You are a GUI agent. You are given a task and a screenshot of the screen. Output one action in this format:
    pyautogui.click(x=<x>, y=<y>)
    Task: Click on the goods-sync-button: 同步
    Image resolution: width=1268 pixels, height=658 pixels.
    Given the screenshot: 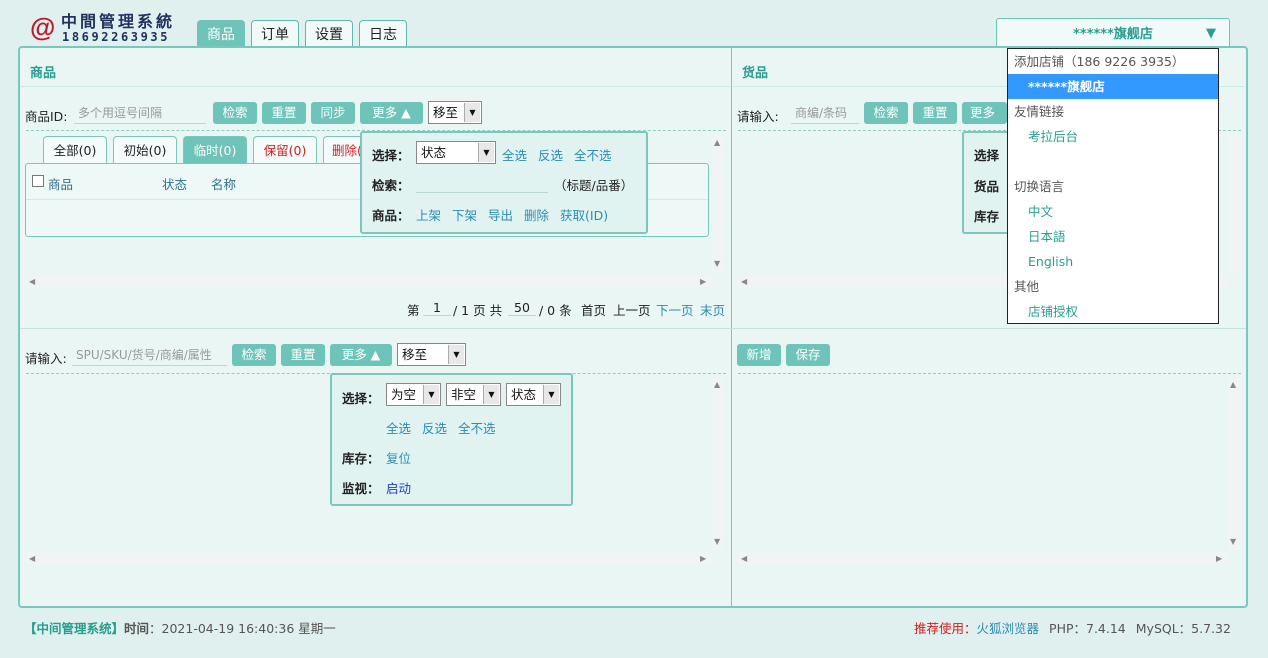 What is the action you would take?
    pyautogui.click(x=333, y=113)
    